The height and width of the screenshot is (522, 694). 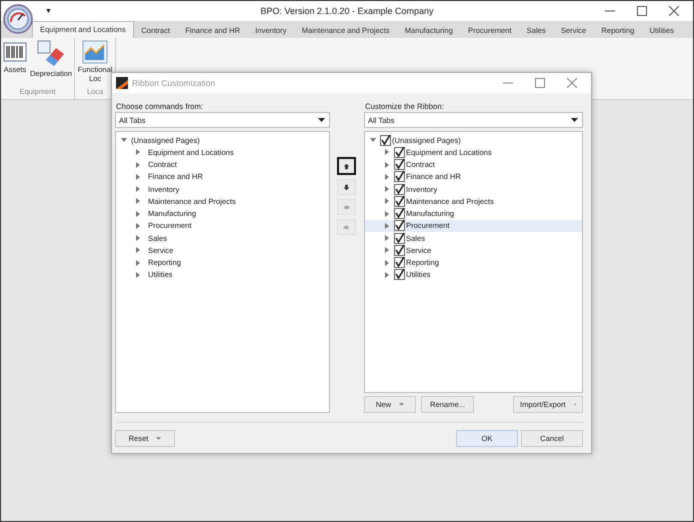 What do you see at coordinates (346, 207) in the screenshot?
I see `arrow-left-icon` at bounding box center [346, 207].